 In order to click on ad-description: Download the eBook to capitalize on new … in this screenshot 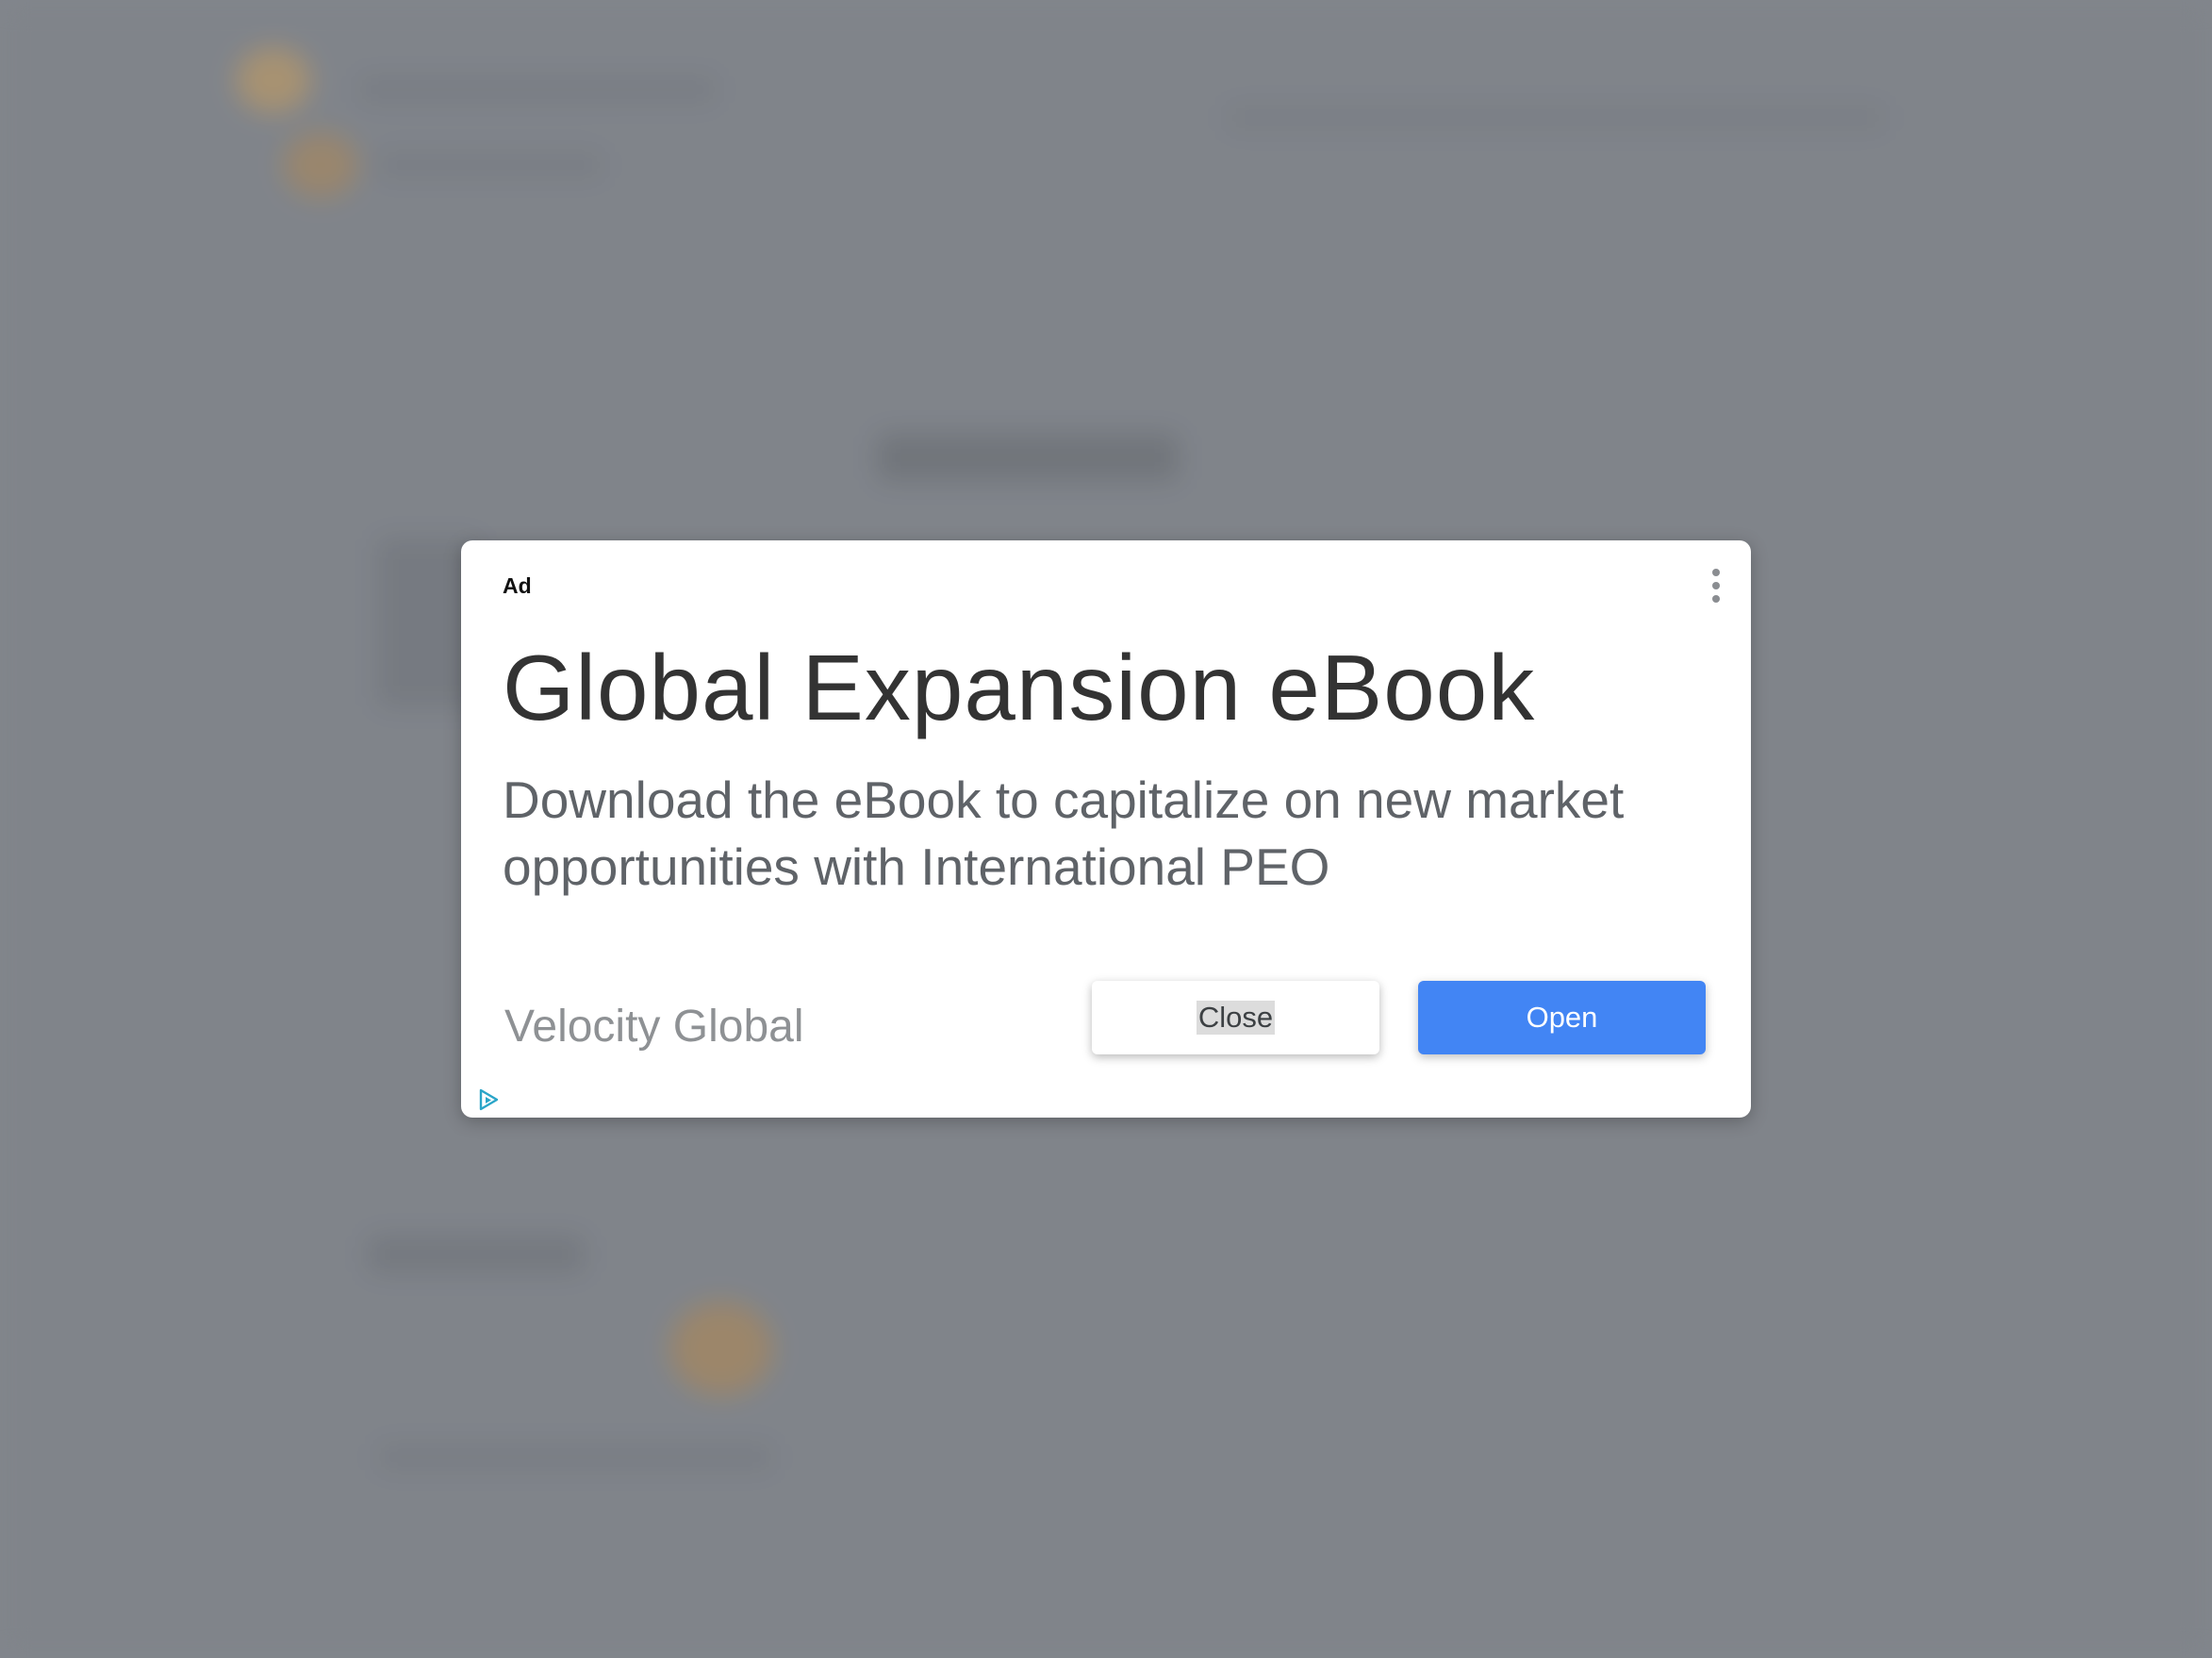, I will do `click(1111, 834)`.